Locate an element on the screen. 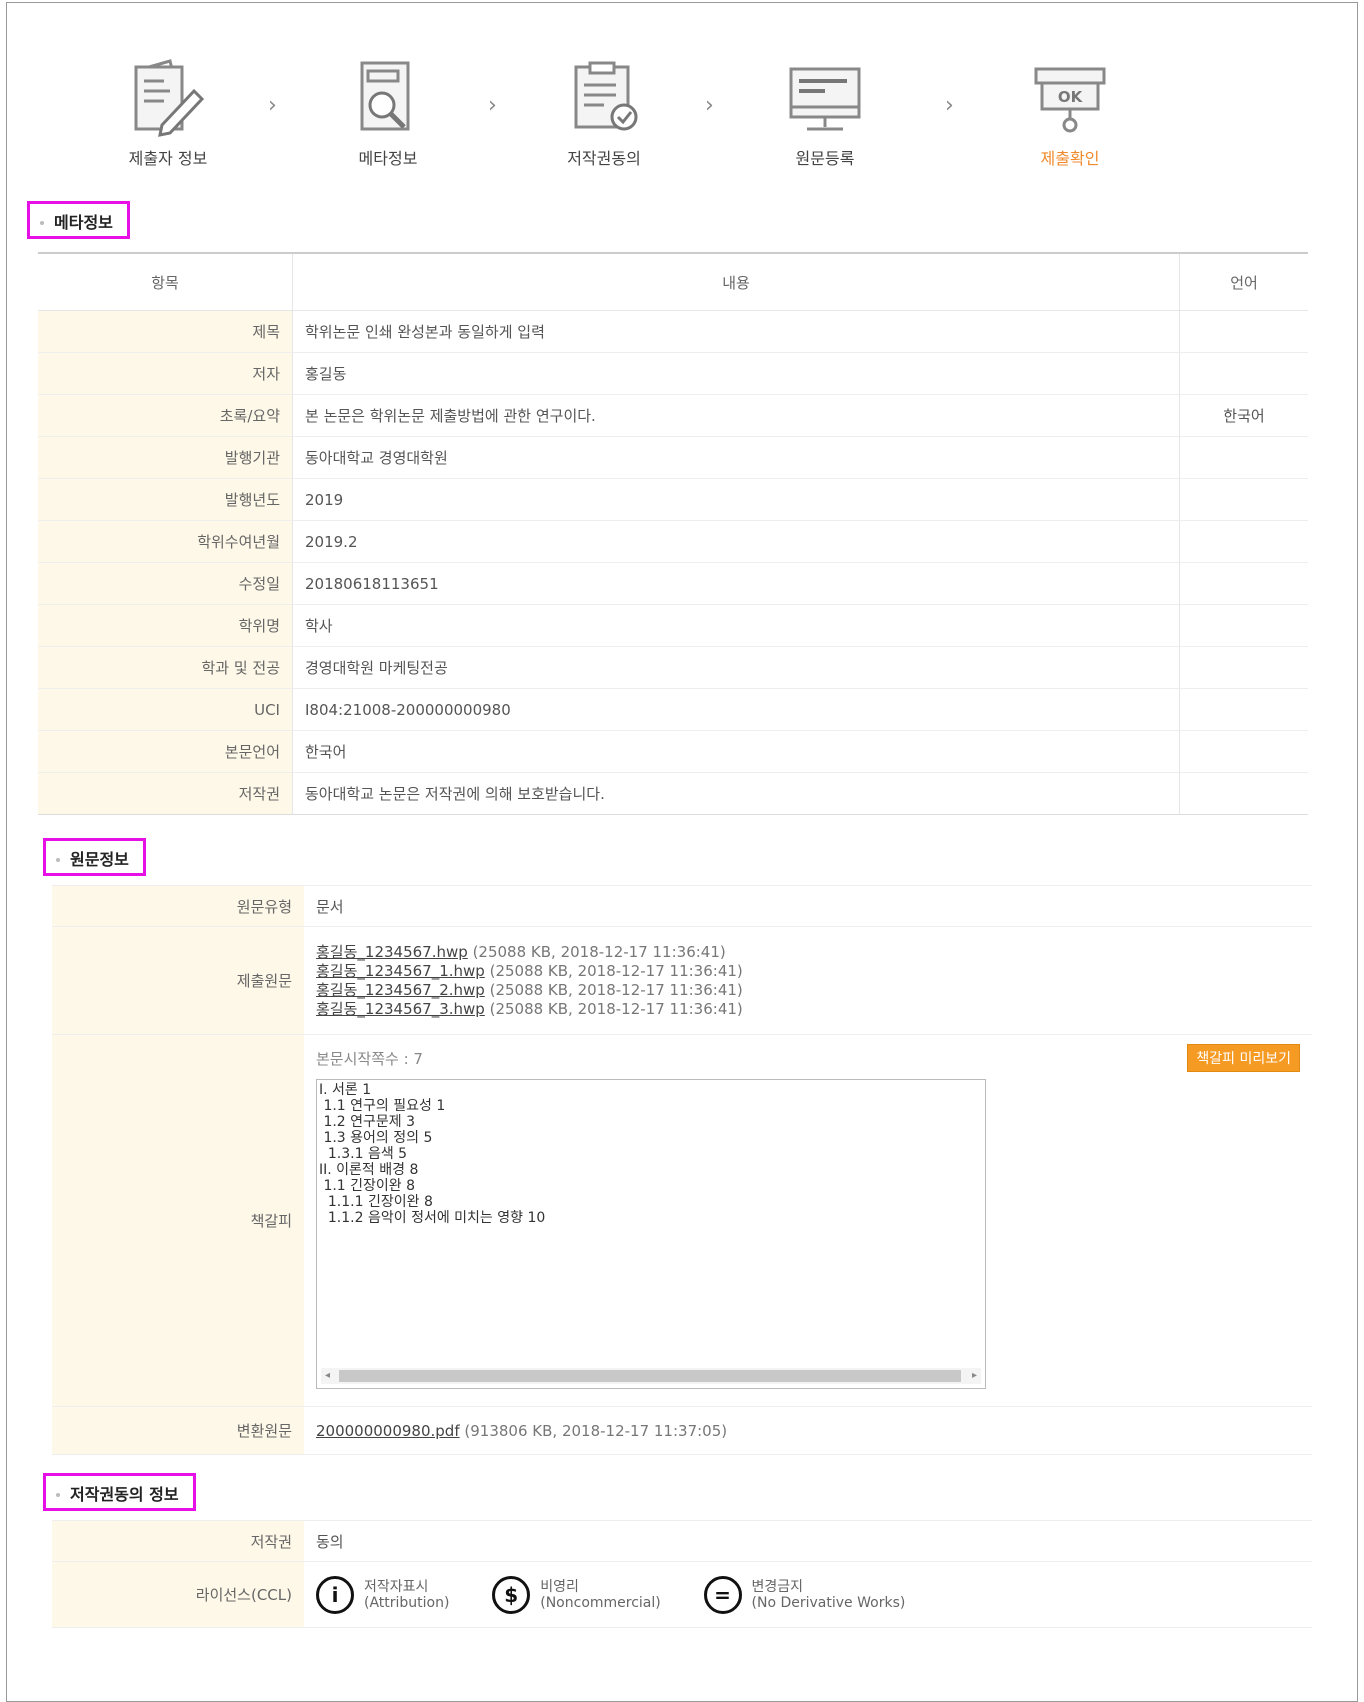  scroll-left-icon: ◂ is located at coordinates (327, 1376).